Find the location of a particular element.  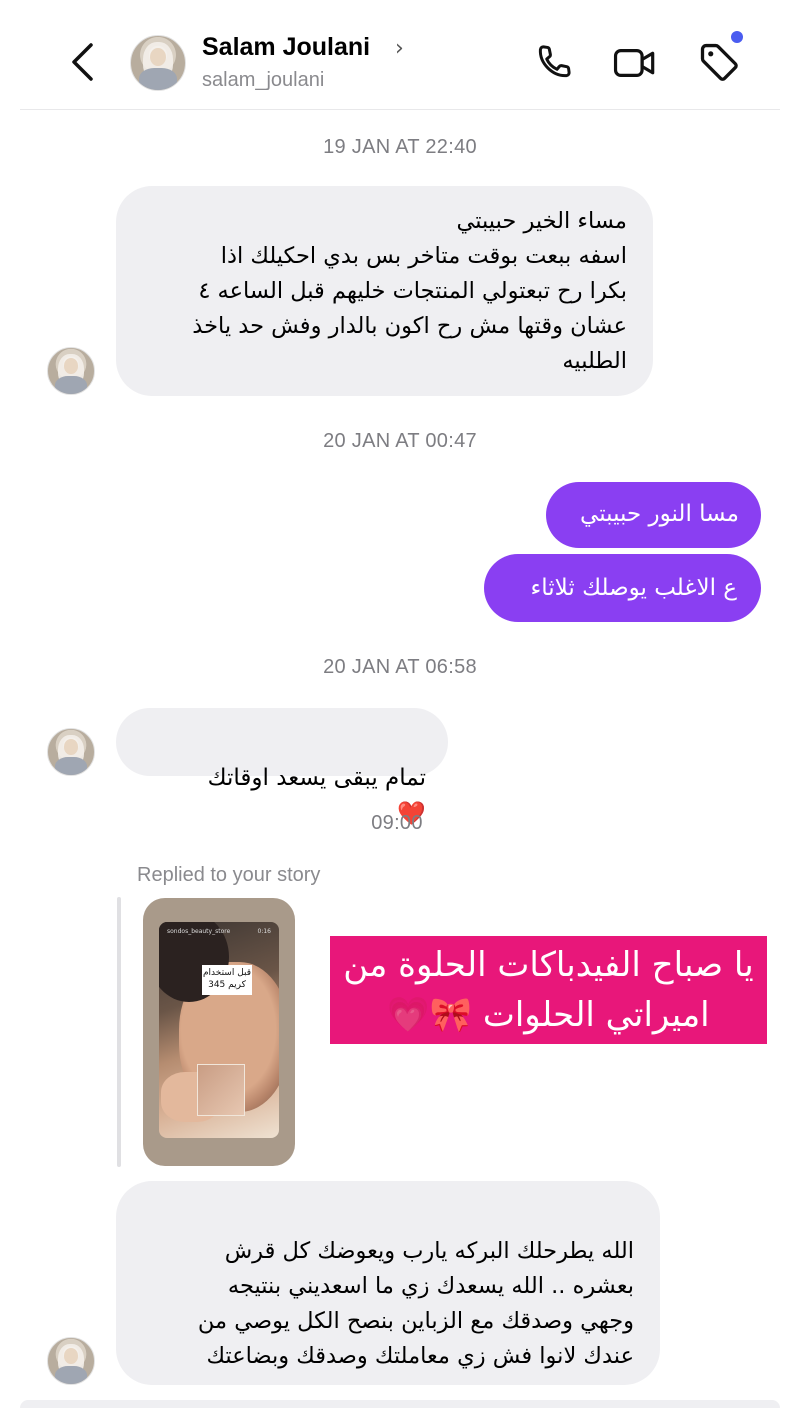

story-time: 0:16 is located at coordinates (264, 931).